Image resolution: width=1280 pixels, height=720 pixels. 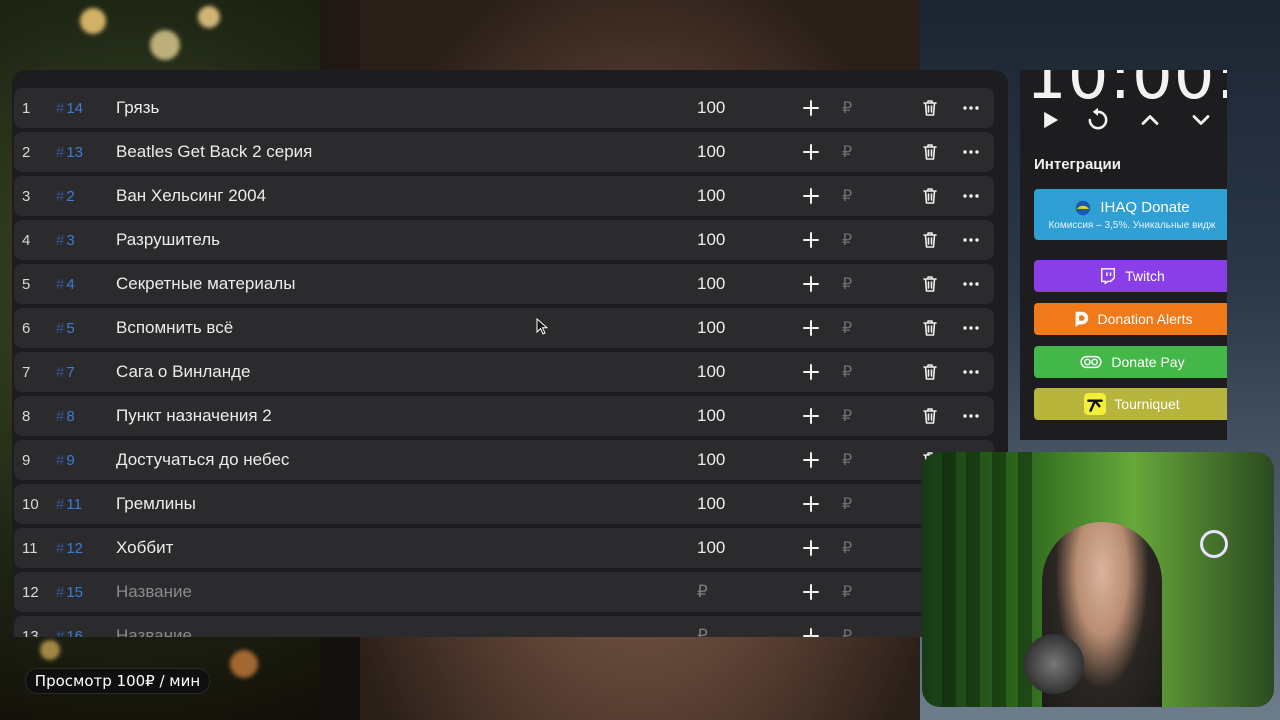 I want to click on queue-row: 2 #13 Beatles Get Back 2 серия 100 ₽, so click(x=504, y=152).